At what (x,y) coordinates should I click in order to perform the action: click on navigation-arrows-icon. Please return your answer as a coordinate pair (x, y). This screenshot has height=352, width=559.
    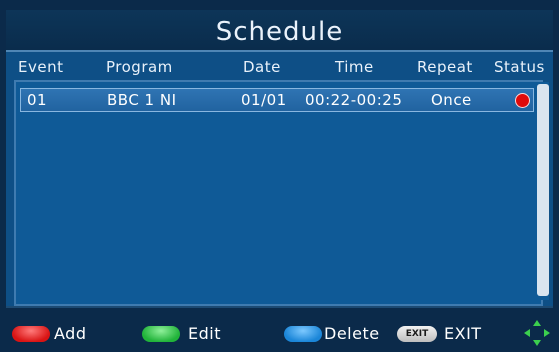
    Looking at the image, I should click on (537, 333).